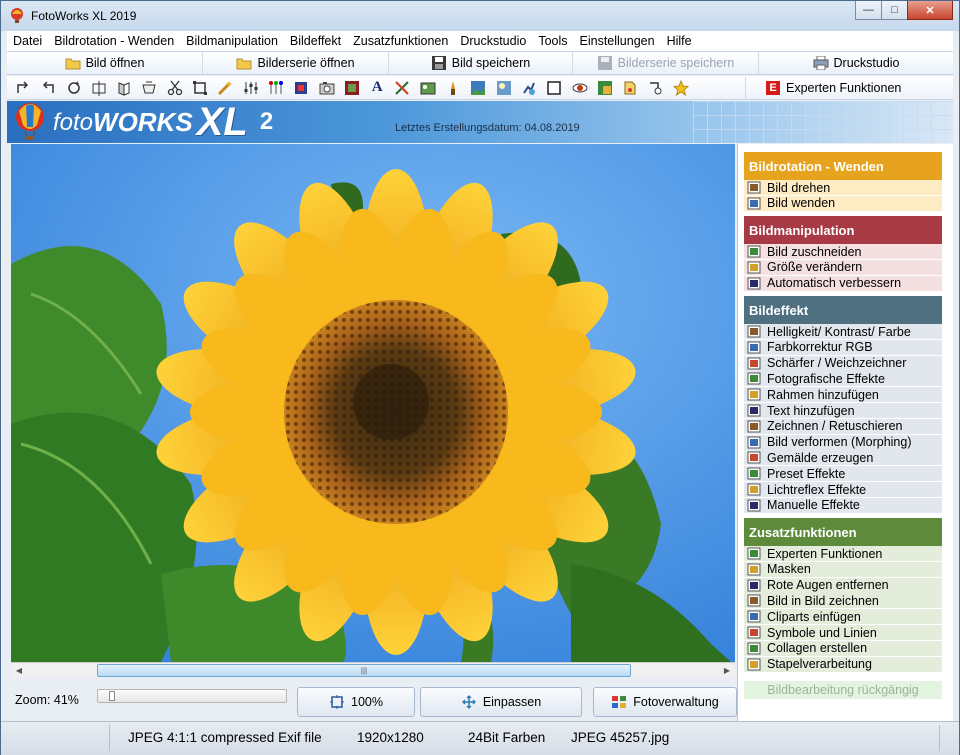  Describe the element at coordinates (244, 64) in the screenshot. I see `folder-icon` at that location.